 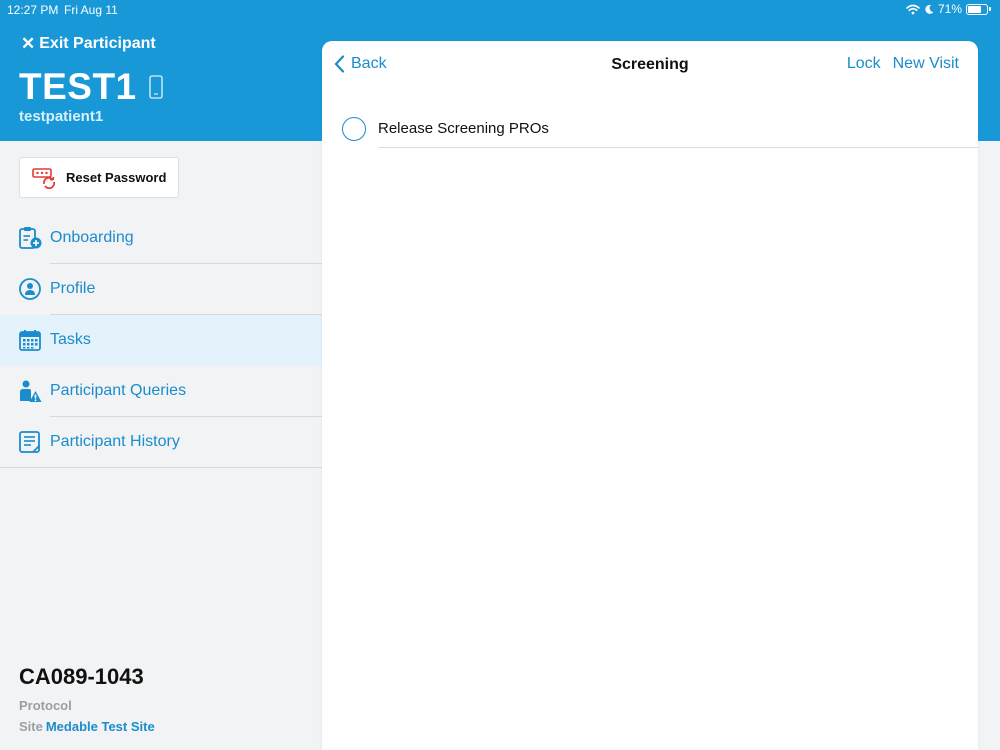 What do you see at coordinates (155, 87) in the screenshot?
I see `mobile-device-icon` at bounding box center [155, 87].